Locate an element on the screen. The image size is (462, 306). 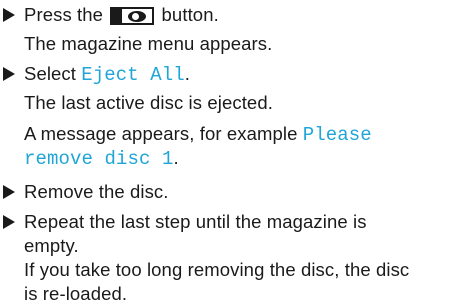
step-2-note-before: A message appears, for example is located at coordinates (163, 133).